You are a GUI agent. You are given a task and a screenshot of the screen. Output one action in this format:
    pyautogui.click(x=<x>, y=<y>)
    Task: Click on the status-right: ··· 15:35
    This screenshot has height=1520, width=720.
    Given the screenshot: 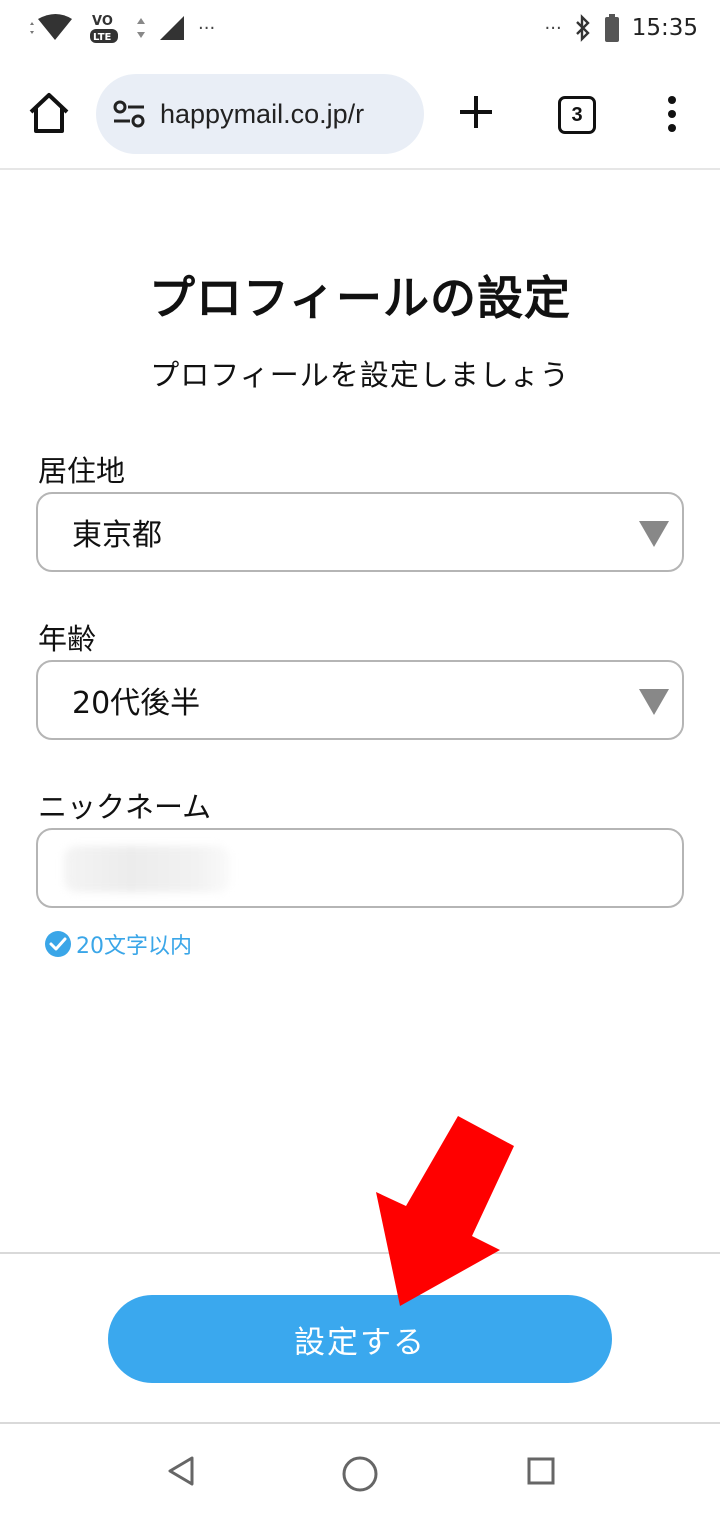 What is the action you would take?
    pyautogui.click(x=621, y=28)
    